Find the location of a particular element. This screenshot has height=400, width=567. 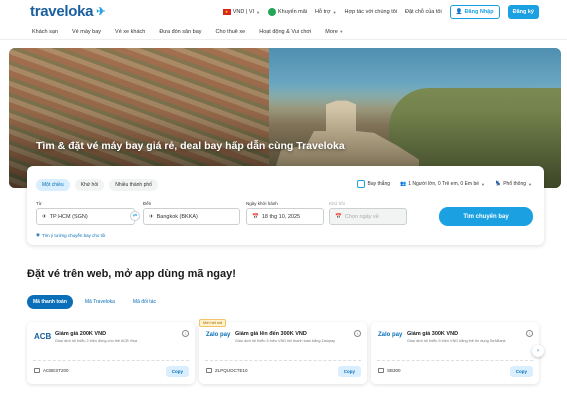

arrival-plane-icon: ✈ is located at coordinates (151, 216).